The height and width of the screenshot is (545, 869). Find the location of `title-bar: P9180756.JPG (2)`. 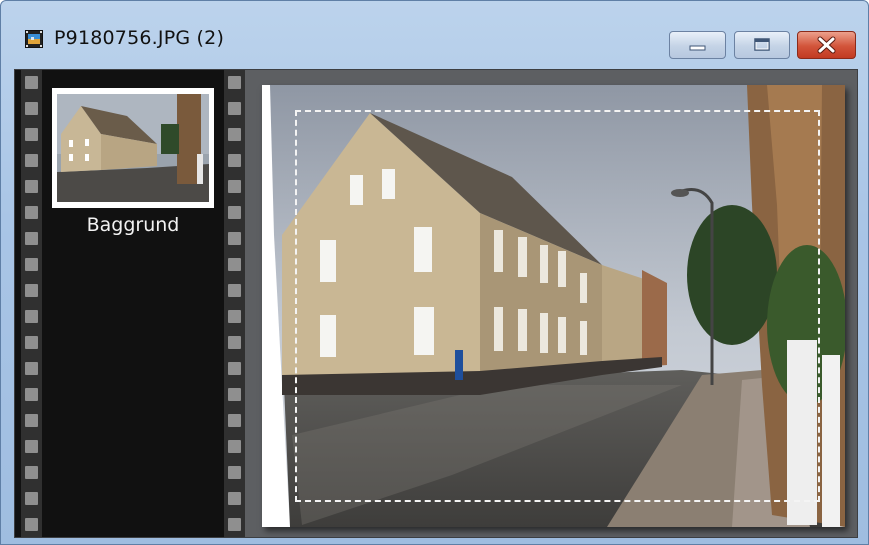

title-bar: P9180756.JPG (2) is located at coordinates (434, 31).